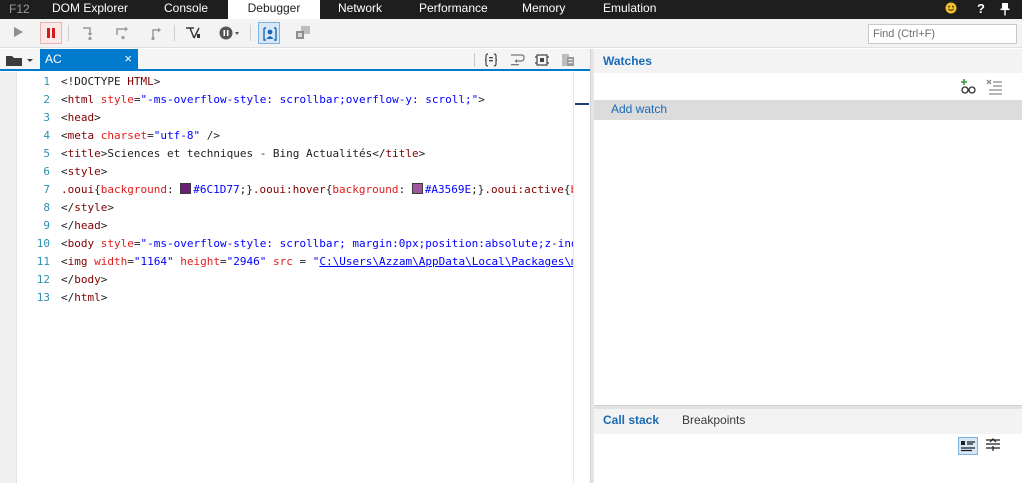 The height and width of the screenshot is (483, 1022). I want to click on step-over-icon, so click(122, 33).